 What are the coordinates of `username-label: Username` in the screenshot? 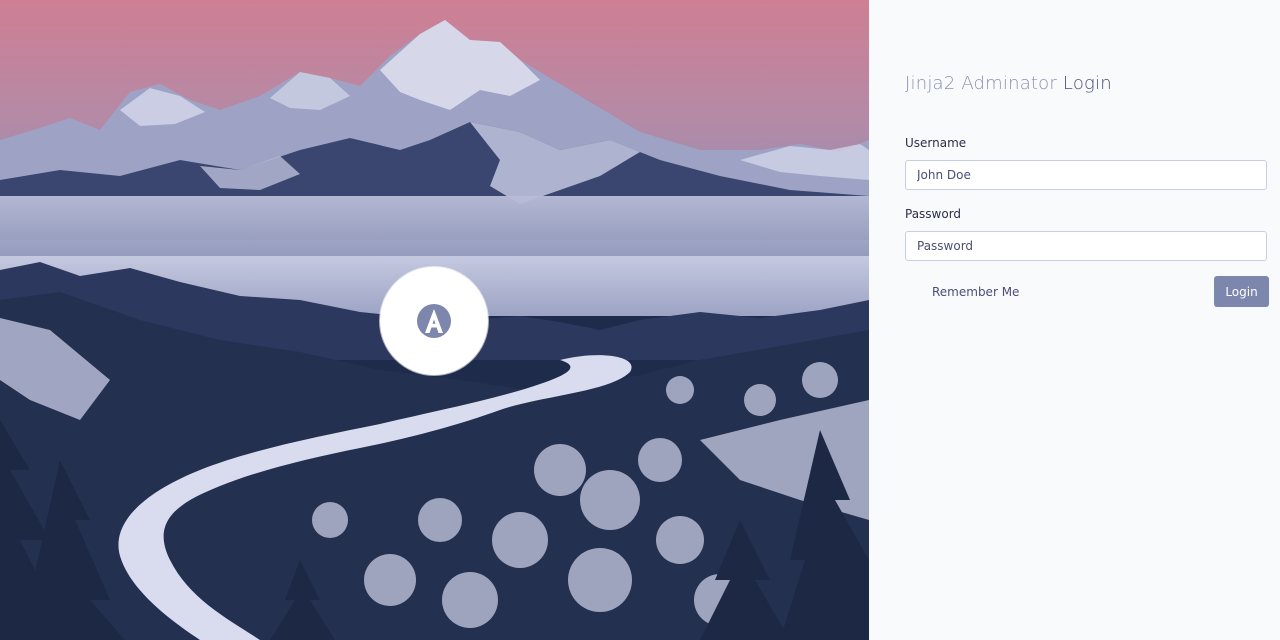 It's located at (936, 143).